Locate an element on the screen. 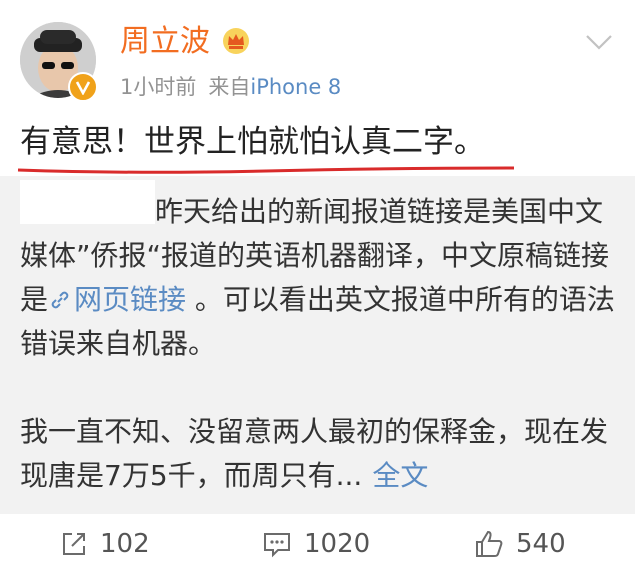 This screenshot has width=635, height=583. crown-icon is located at coordinates (236, 41).